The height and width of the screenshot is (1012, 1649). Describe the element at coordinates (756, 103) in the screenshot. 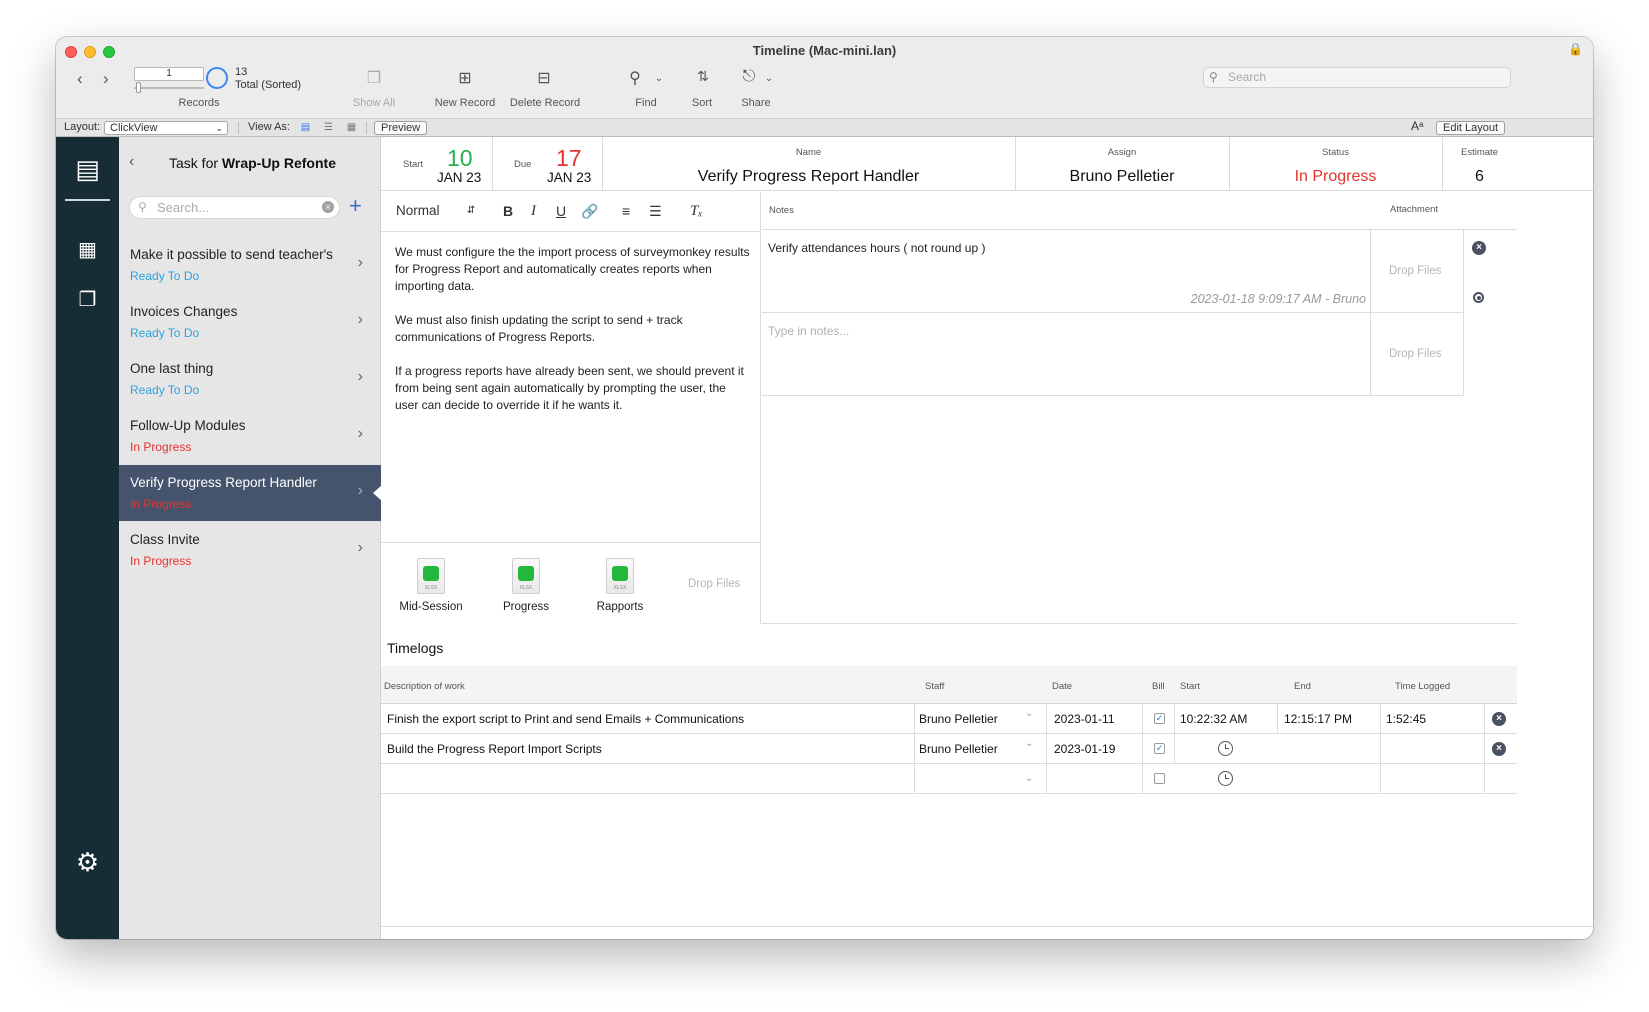

I see `share-button: Share` at that location.